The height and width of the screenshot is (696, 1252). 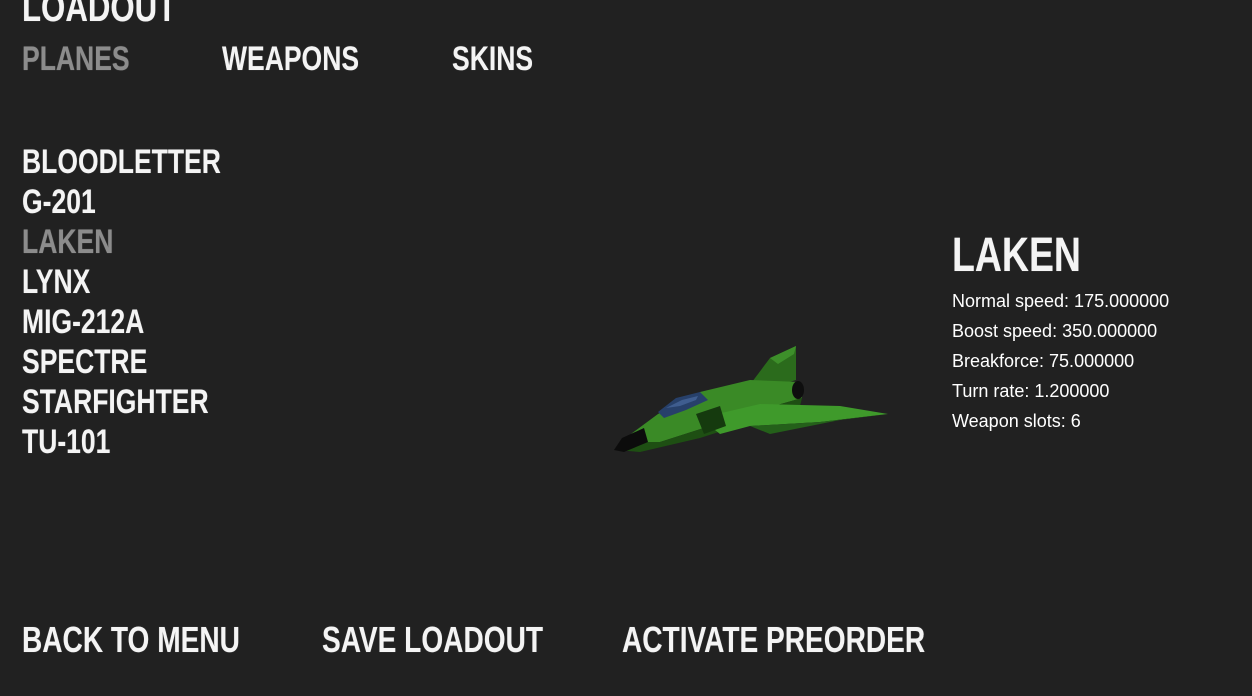 I want to click on plane-item-label: G-201, so click(x=59, y=202).